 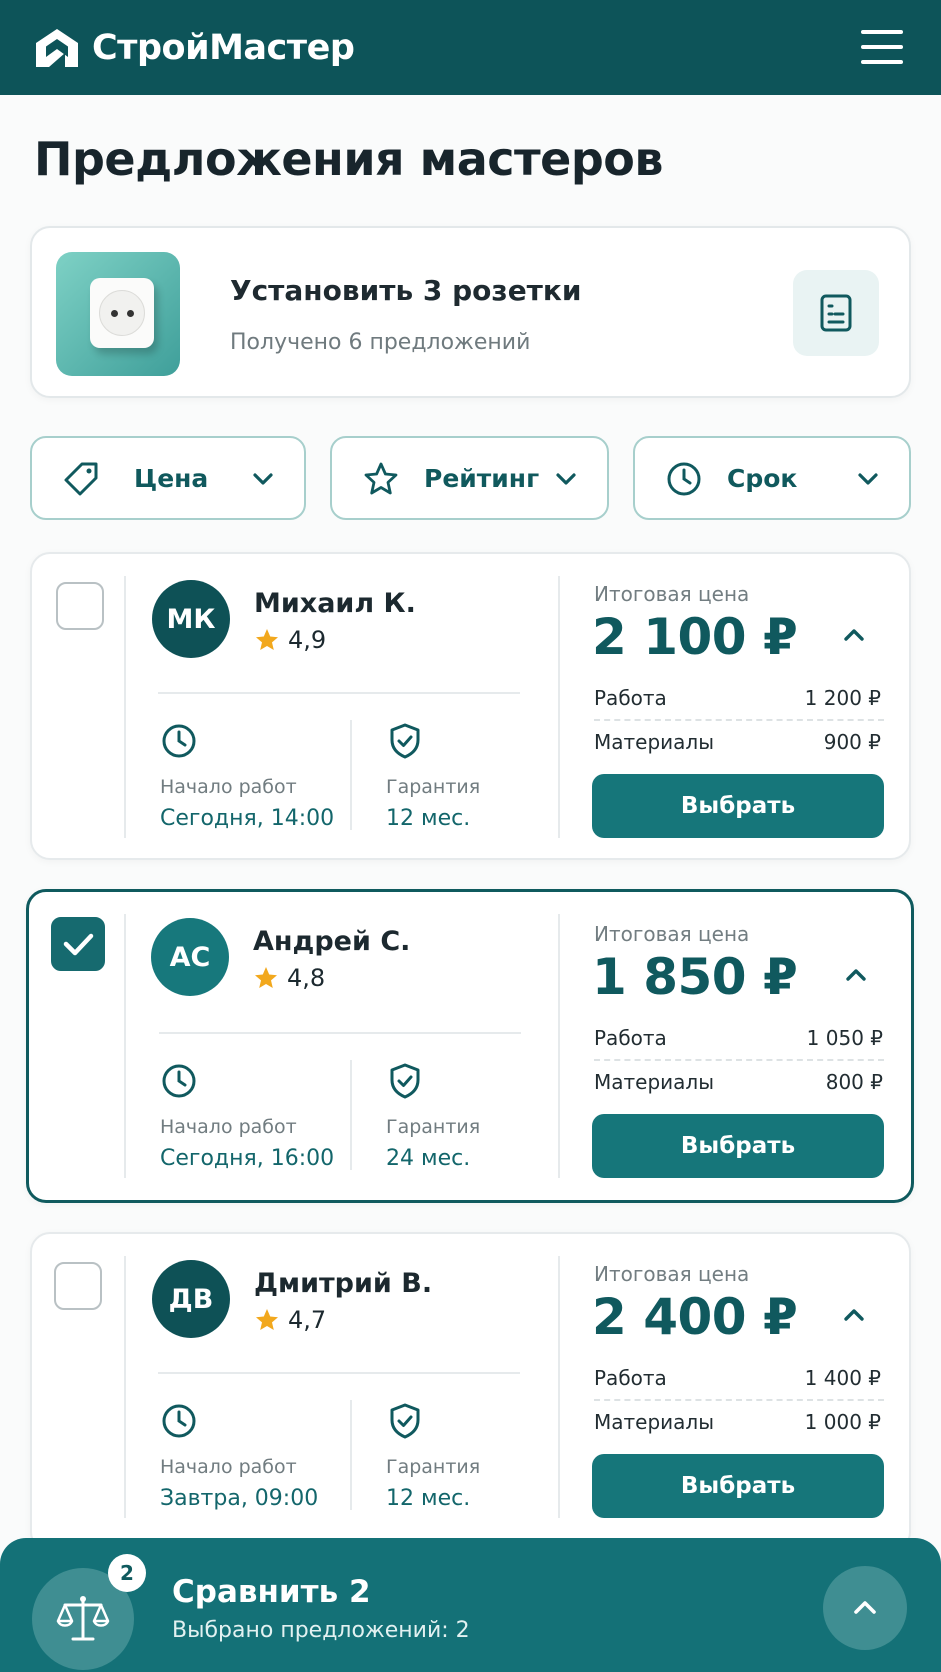 I want to click on start-value: Завтра, 09:00, so click(x=239, y=1498).